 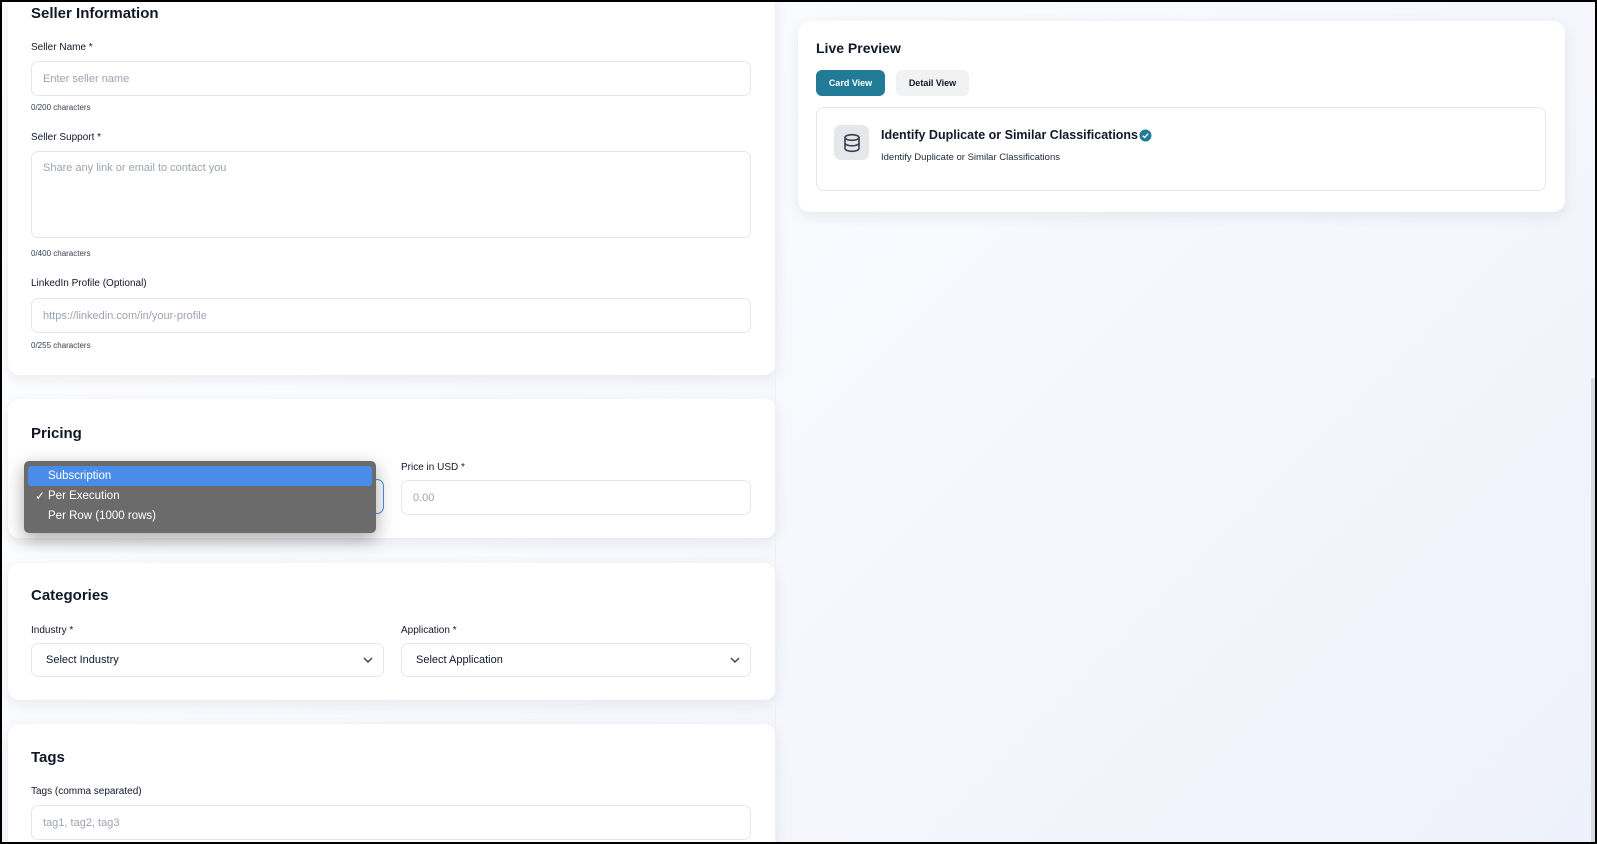 I want to click on industry-select-value: Select Industry, so click(x=82, y=660).